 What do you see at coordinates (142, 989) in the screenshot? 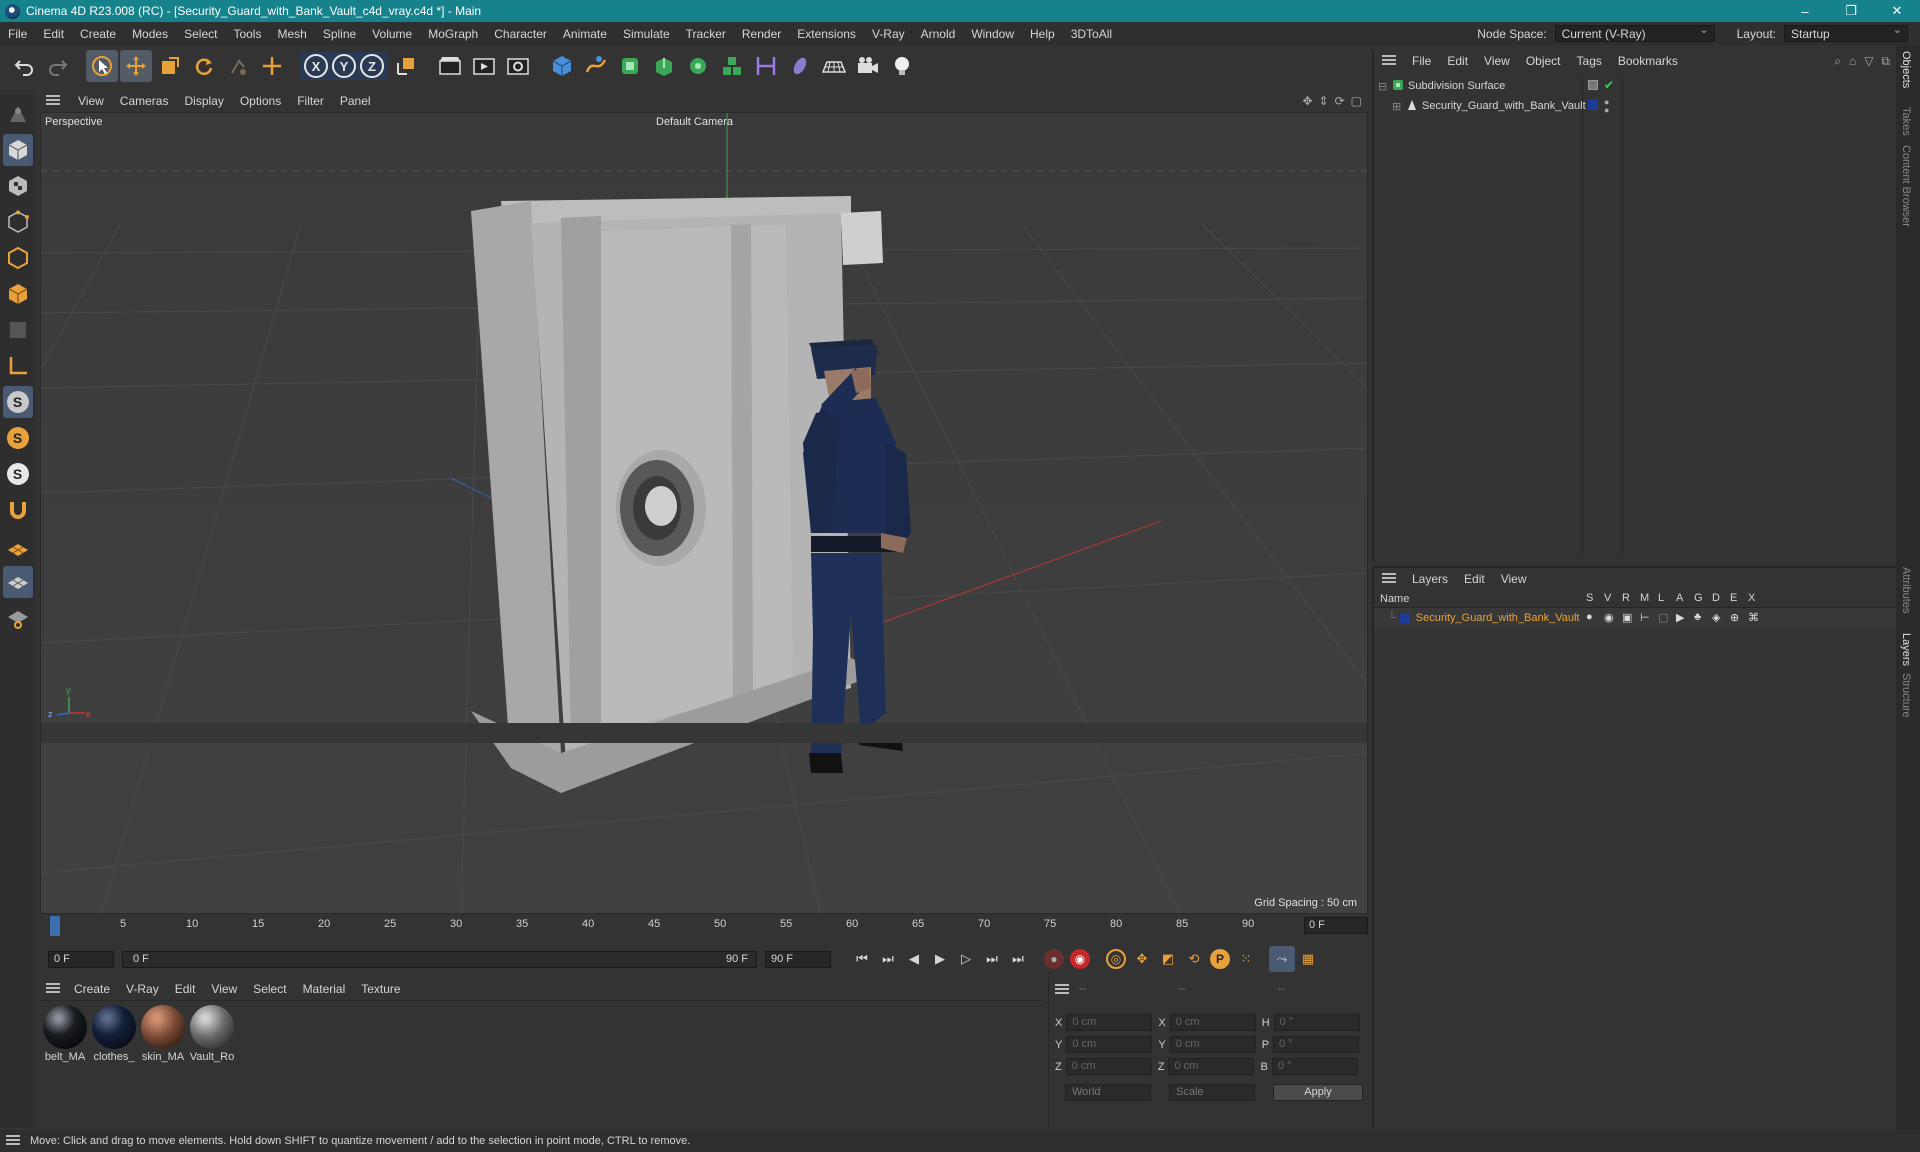
I see `material-menu-vray: V-Ray` at bounding box center [142, 989].